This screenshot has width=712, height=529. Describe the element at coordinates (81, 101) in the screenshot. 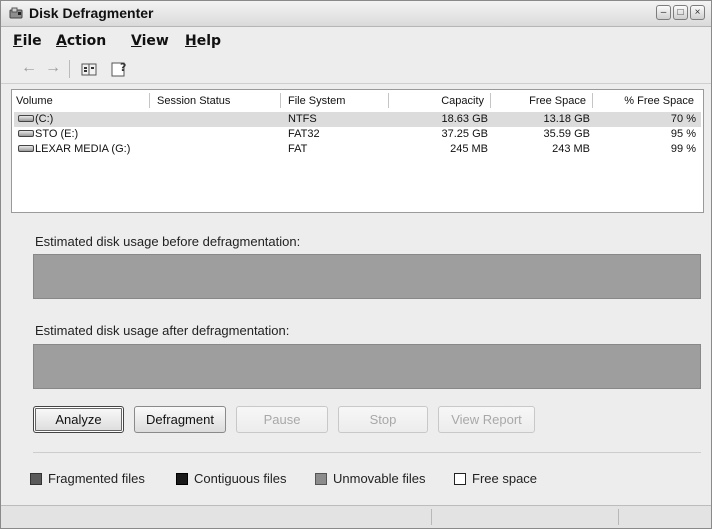

I see `column-header-volume: Volume` at that location.